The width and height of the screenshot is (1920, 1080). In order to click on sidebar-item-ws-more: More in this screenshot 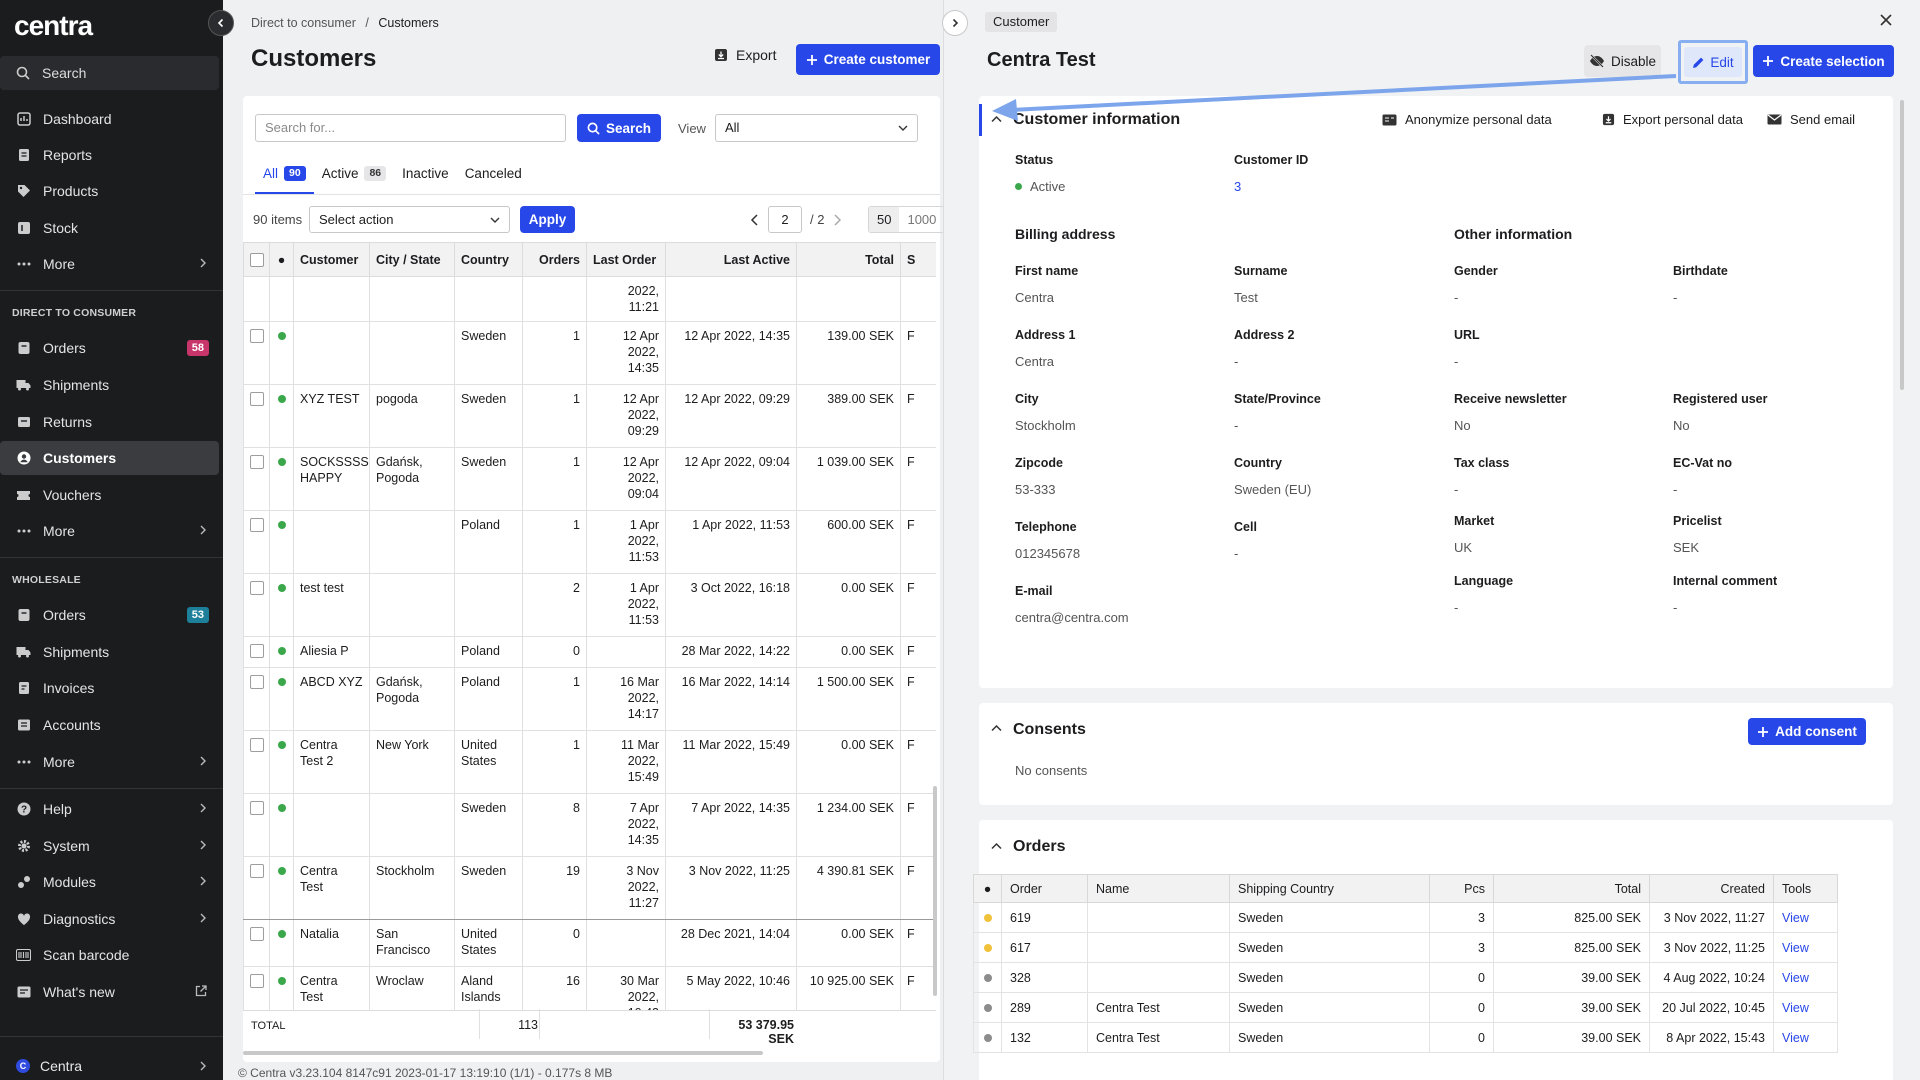, I will do `click(109, 762)`.